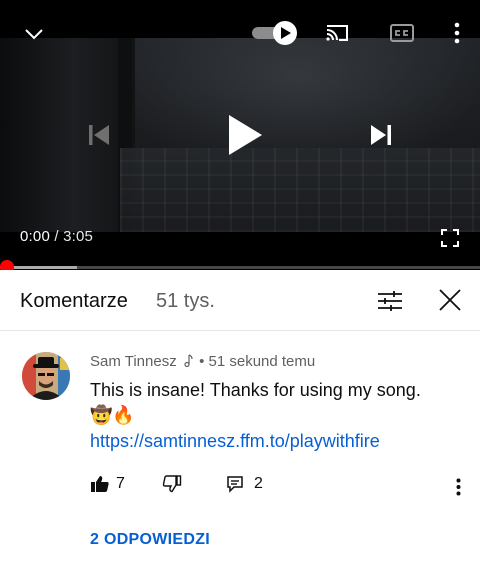 The height and width of the screenshot is (561, 480). I want to click on comments-count: 51 tys., so click(185, 301).